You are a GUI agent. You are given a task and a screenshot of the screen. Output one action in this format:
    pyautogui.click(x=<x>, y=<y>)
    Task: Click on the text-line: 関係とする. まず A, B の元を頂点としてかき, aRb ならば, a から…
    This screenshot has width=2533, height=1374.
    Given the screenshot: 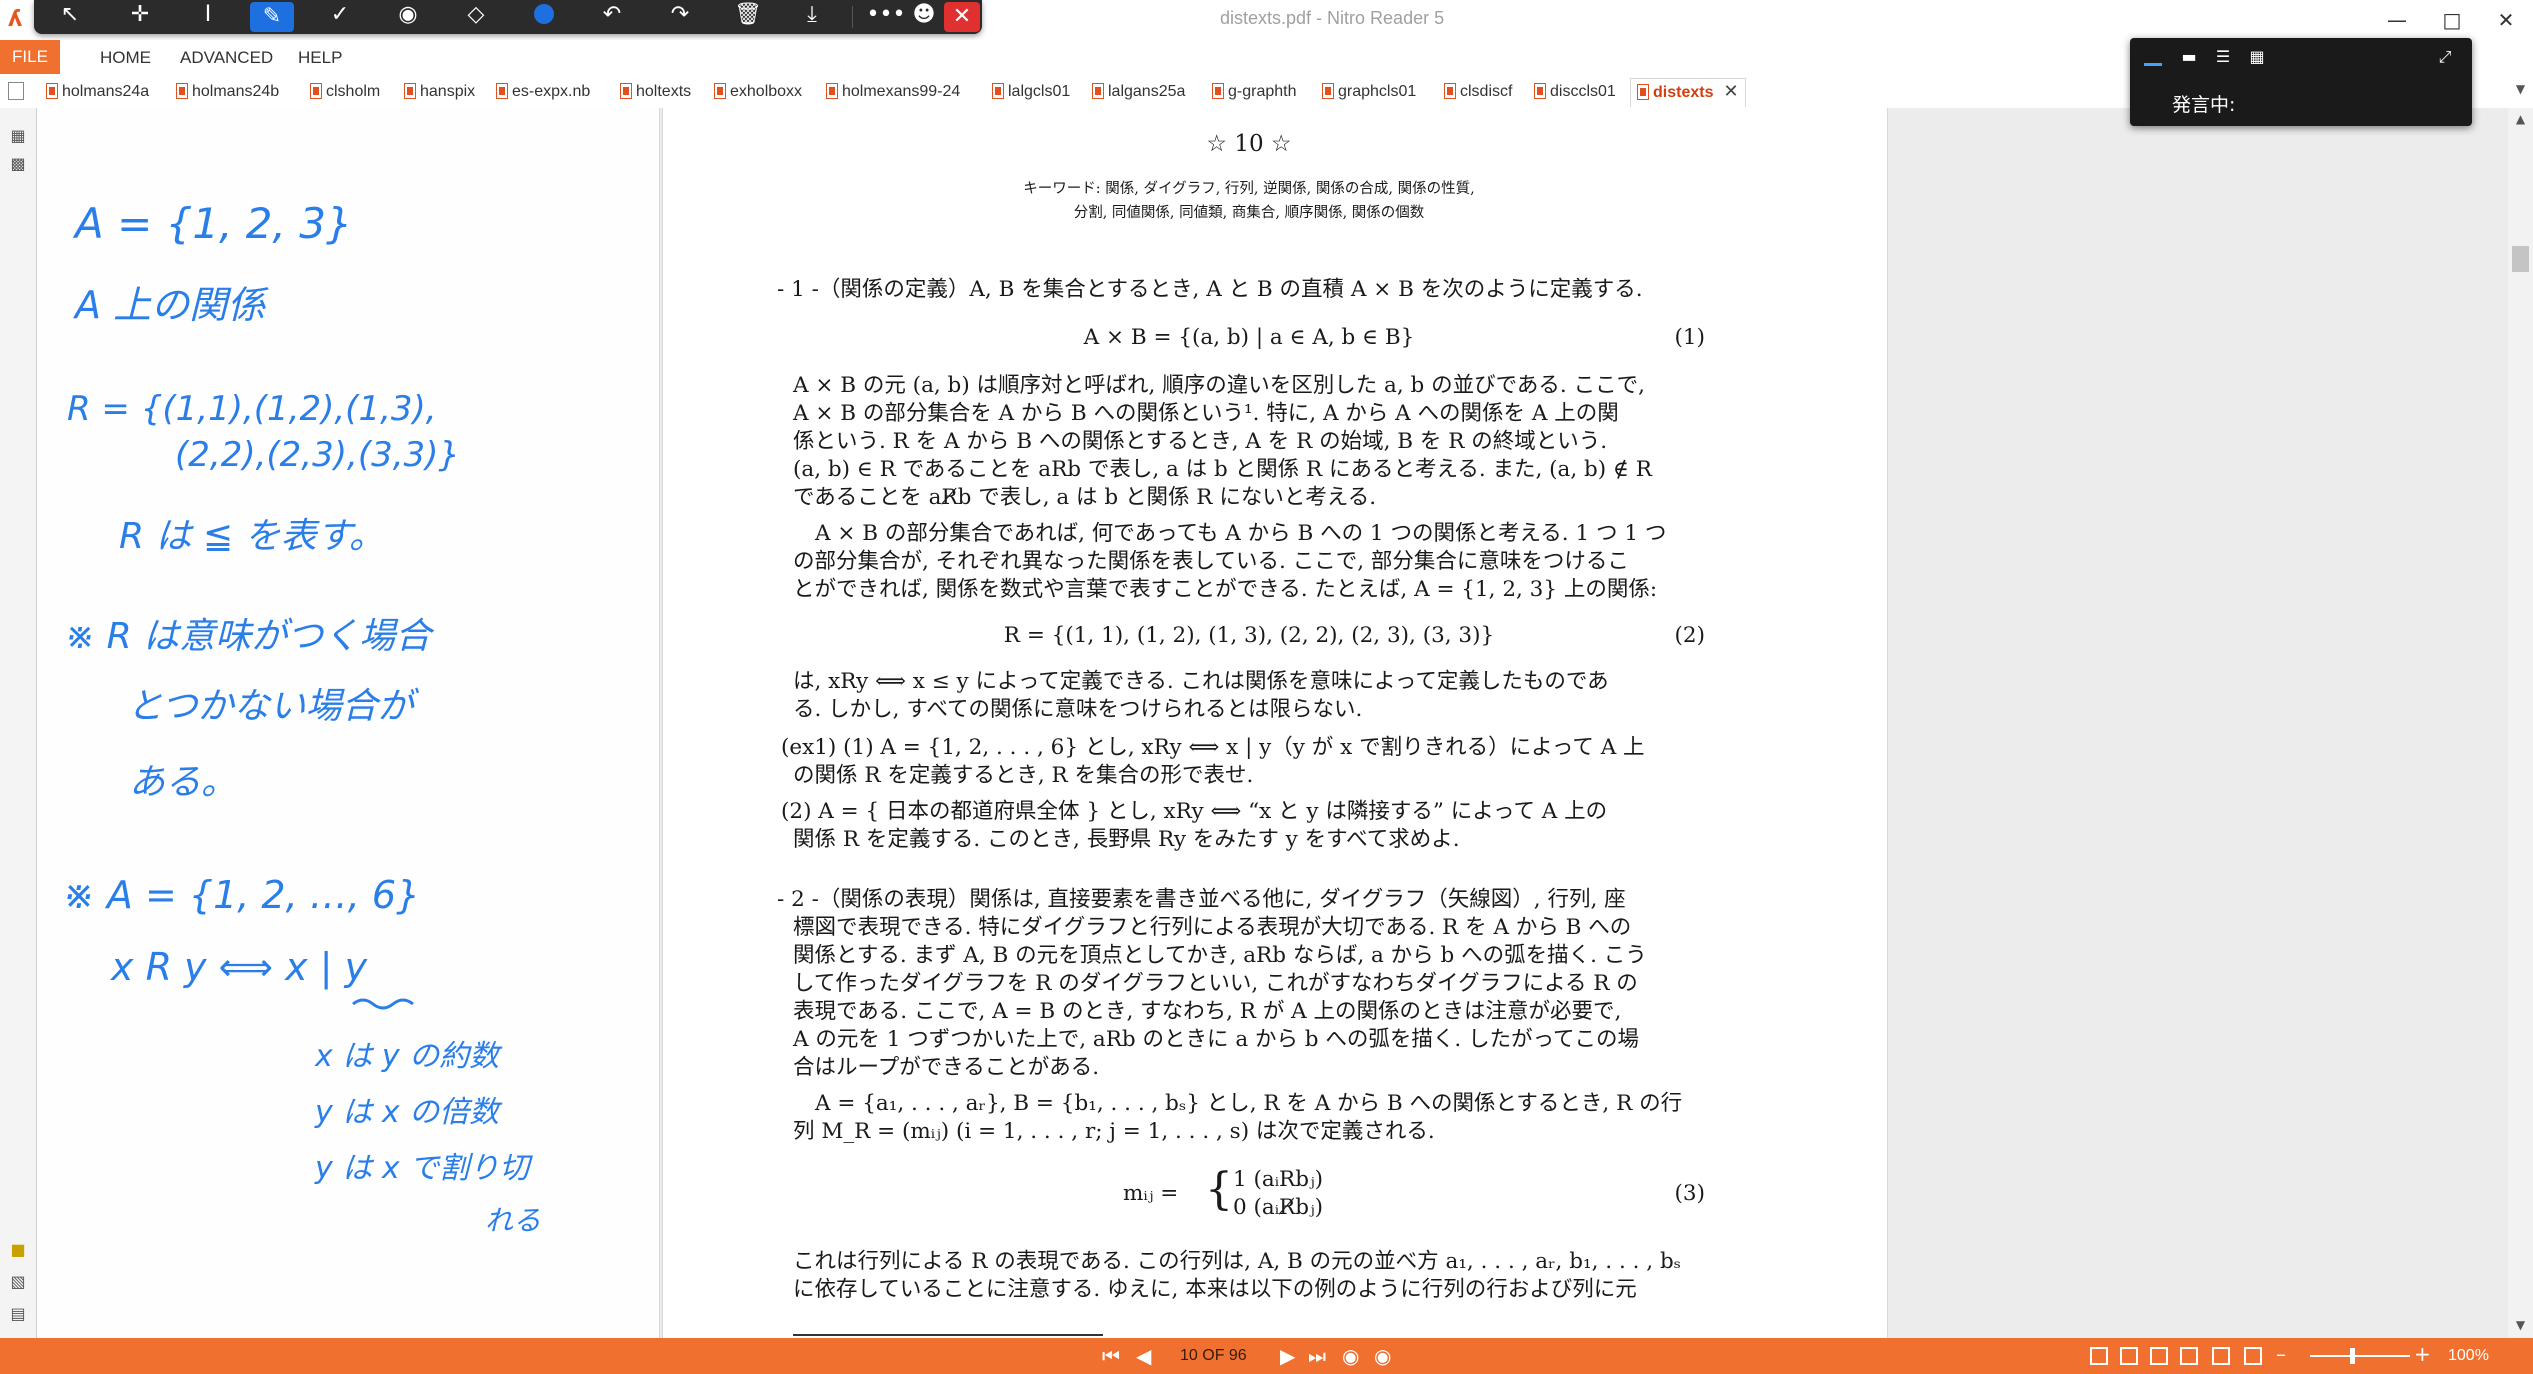 What is the action you would take?
    pyautogui.click(x=1220, y=955)
    